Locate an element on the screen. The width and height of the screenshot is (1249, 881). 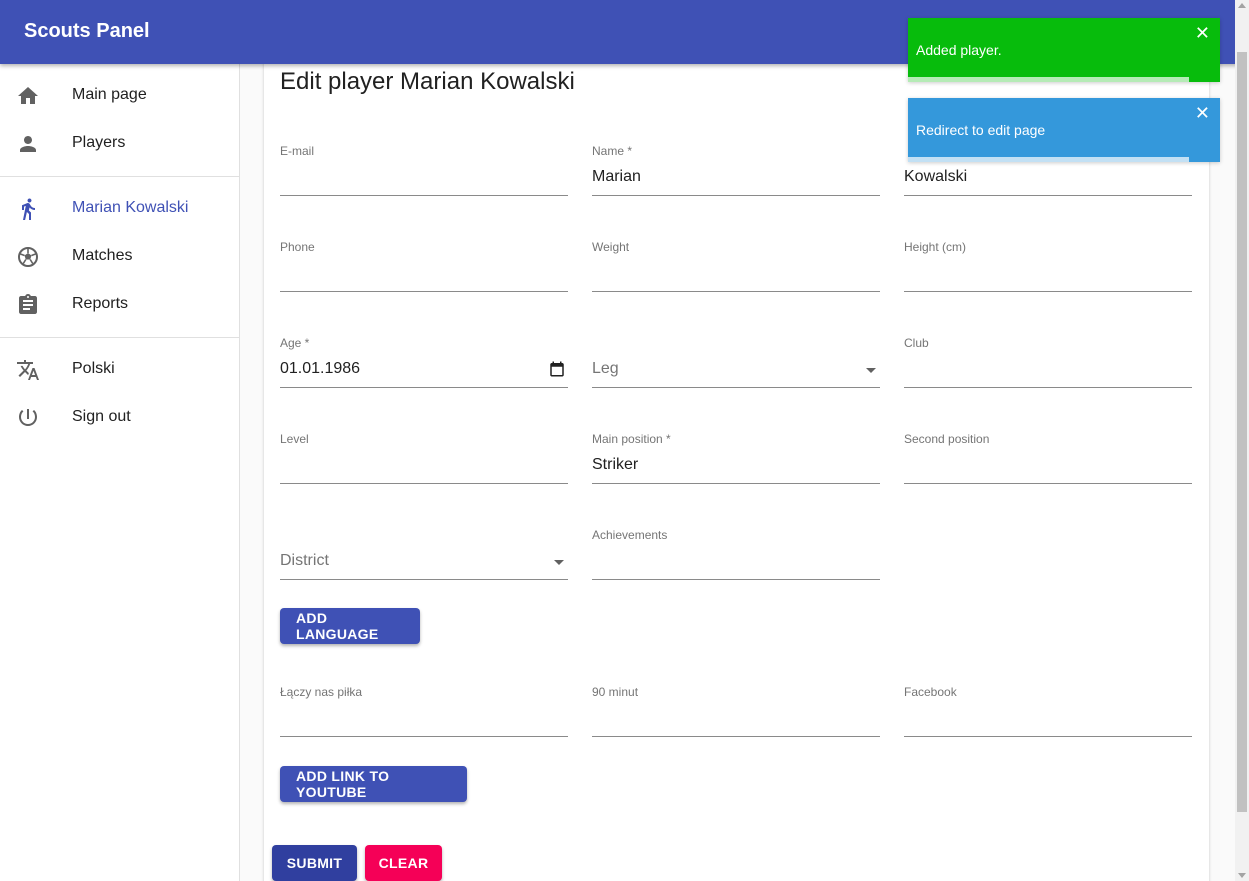
laczy-nas-pilka-label: Łączy nas piłka is located at coordinates (321, 692).